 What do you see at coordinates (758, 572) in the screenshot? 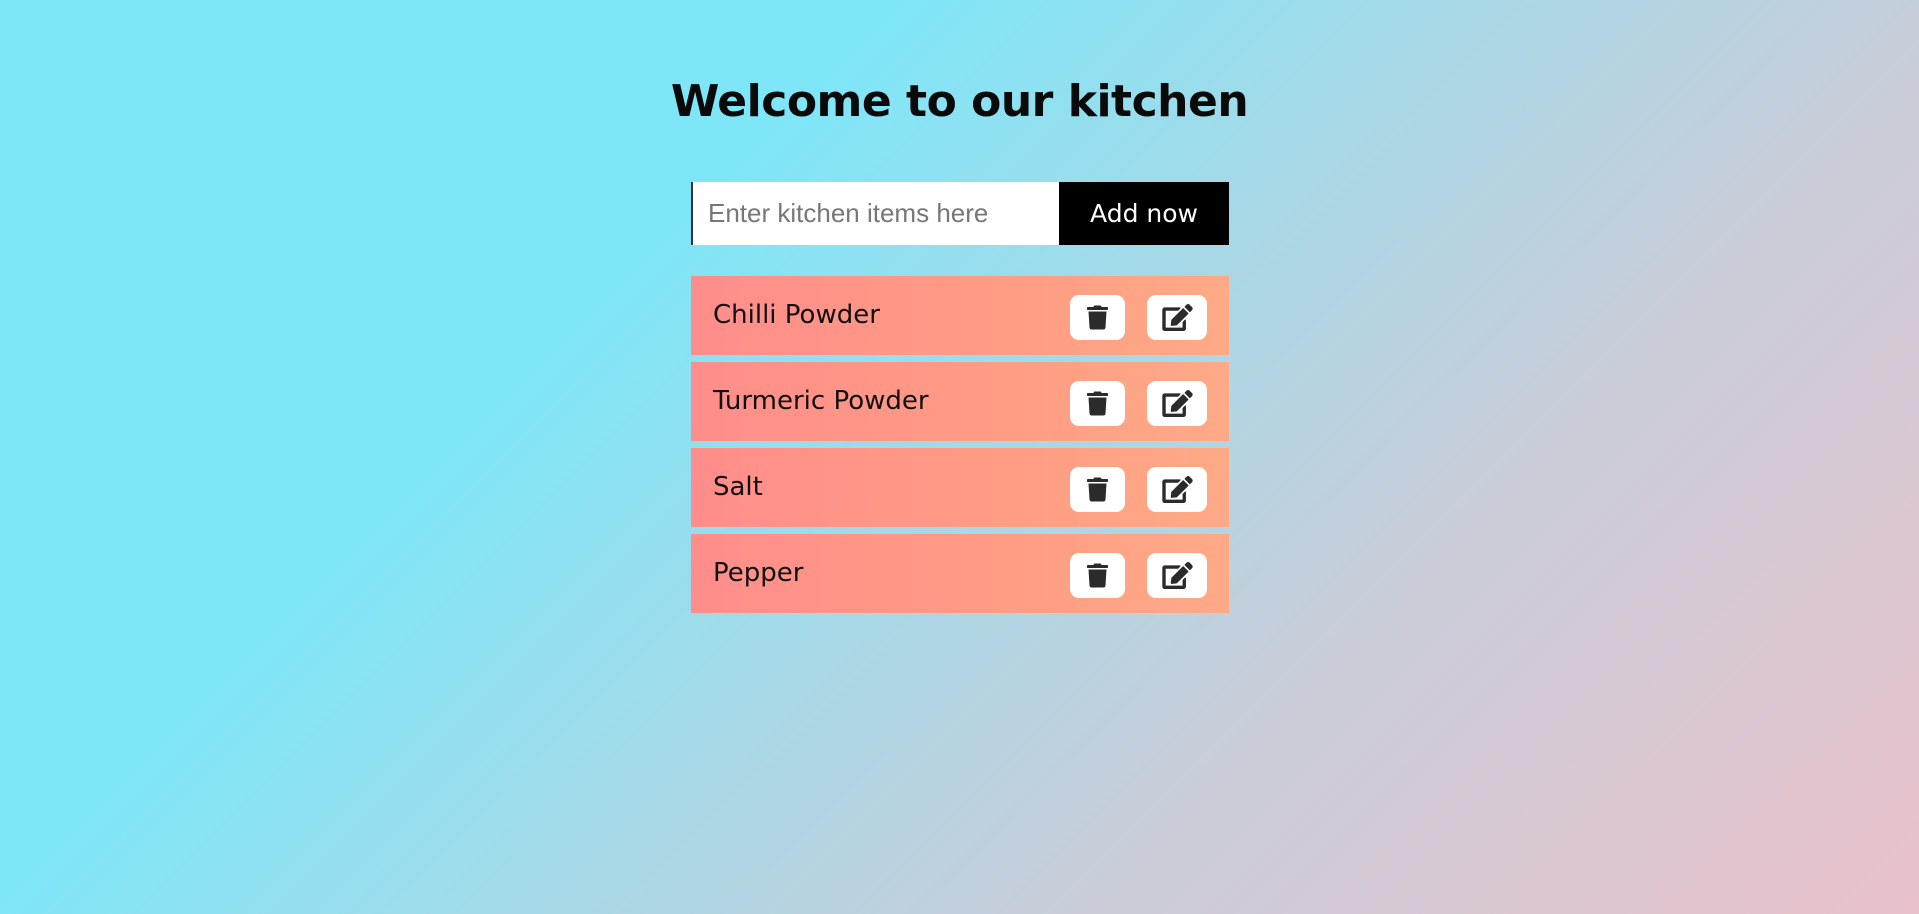
I see `item-label: Pepper` at bounding box center [758, 572].